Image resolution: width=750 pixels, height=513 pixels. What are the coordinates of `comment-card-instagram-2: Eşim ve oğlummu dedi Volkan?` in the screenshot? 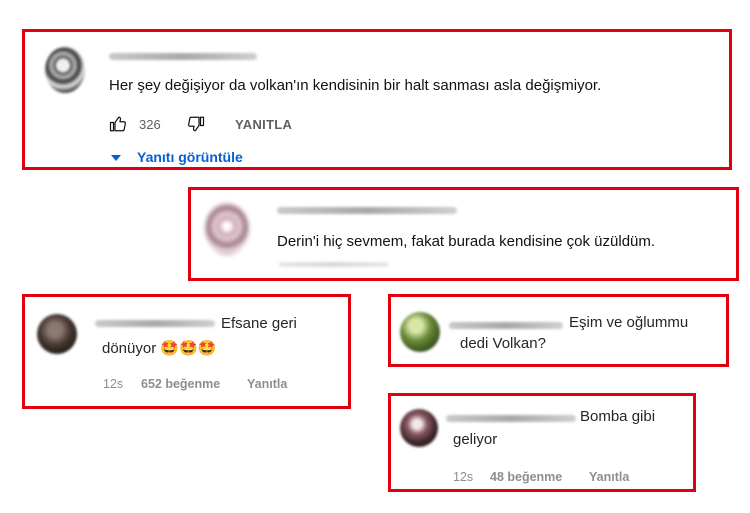 It's located at (558, 330).